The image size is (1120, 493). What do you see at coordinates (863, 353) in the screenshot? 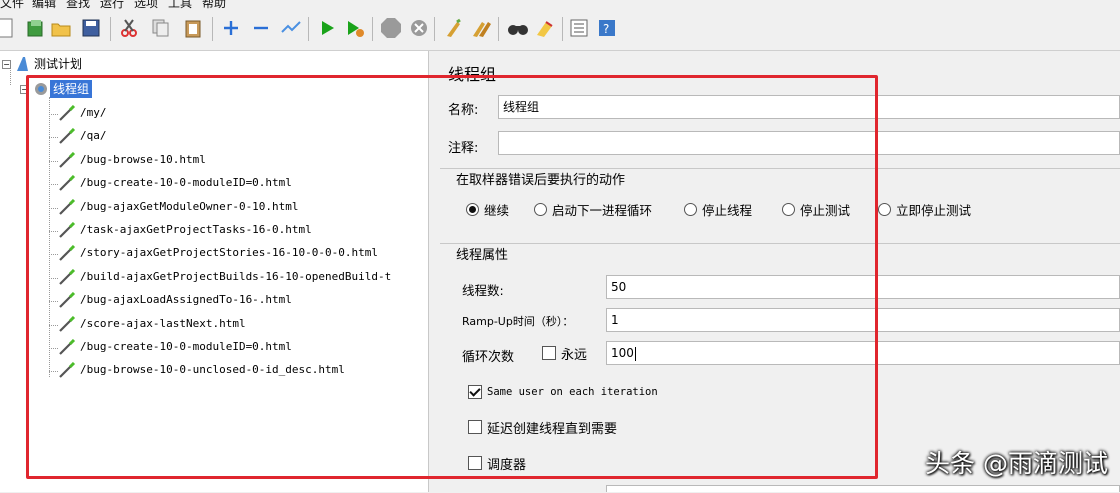
I see `loop-count-field: 100` at bounding box center [863, 353].